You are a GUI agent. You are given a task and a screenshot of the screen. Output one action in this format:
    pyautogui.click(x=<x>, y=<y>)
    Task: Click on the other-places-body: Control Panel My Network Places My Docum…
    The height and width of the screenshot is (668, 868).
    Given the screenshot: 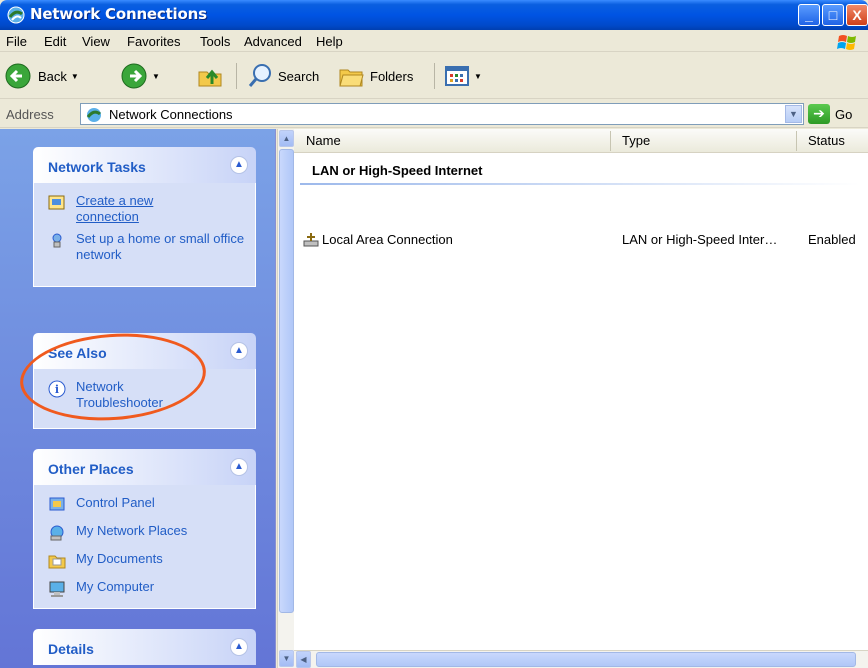 What is the action you would take?
    pyautogui.click(x=144, y=547)
    